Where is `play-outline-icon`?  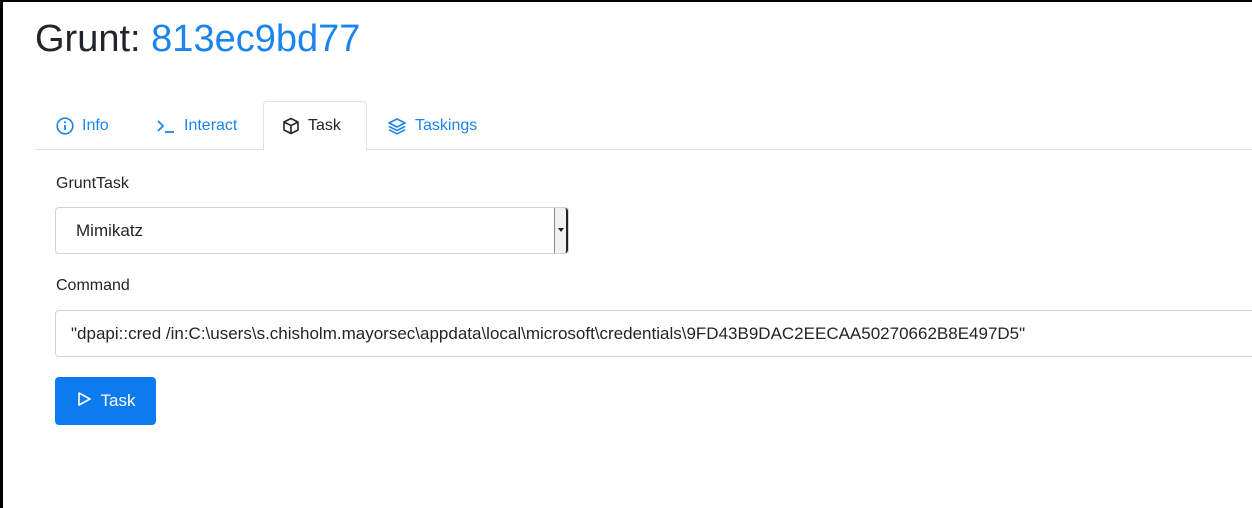
play-outline-icon is located at coordinates (84, 401).